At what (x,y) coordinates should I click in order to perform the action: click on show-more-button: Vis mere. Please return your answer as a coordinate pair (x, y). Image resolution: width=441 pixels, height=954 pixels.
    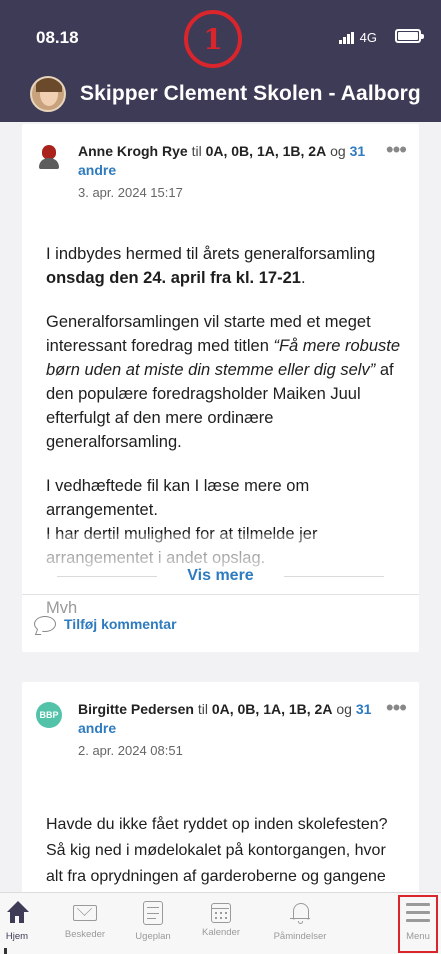
    Looking at the image, I should click on (220, 576).